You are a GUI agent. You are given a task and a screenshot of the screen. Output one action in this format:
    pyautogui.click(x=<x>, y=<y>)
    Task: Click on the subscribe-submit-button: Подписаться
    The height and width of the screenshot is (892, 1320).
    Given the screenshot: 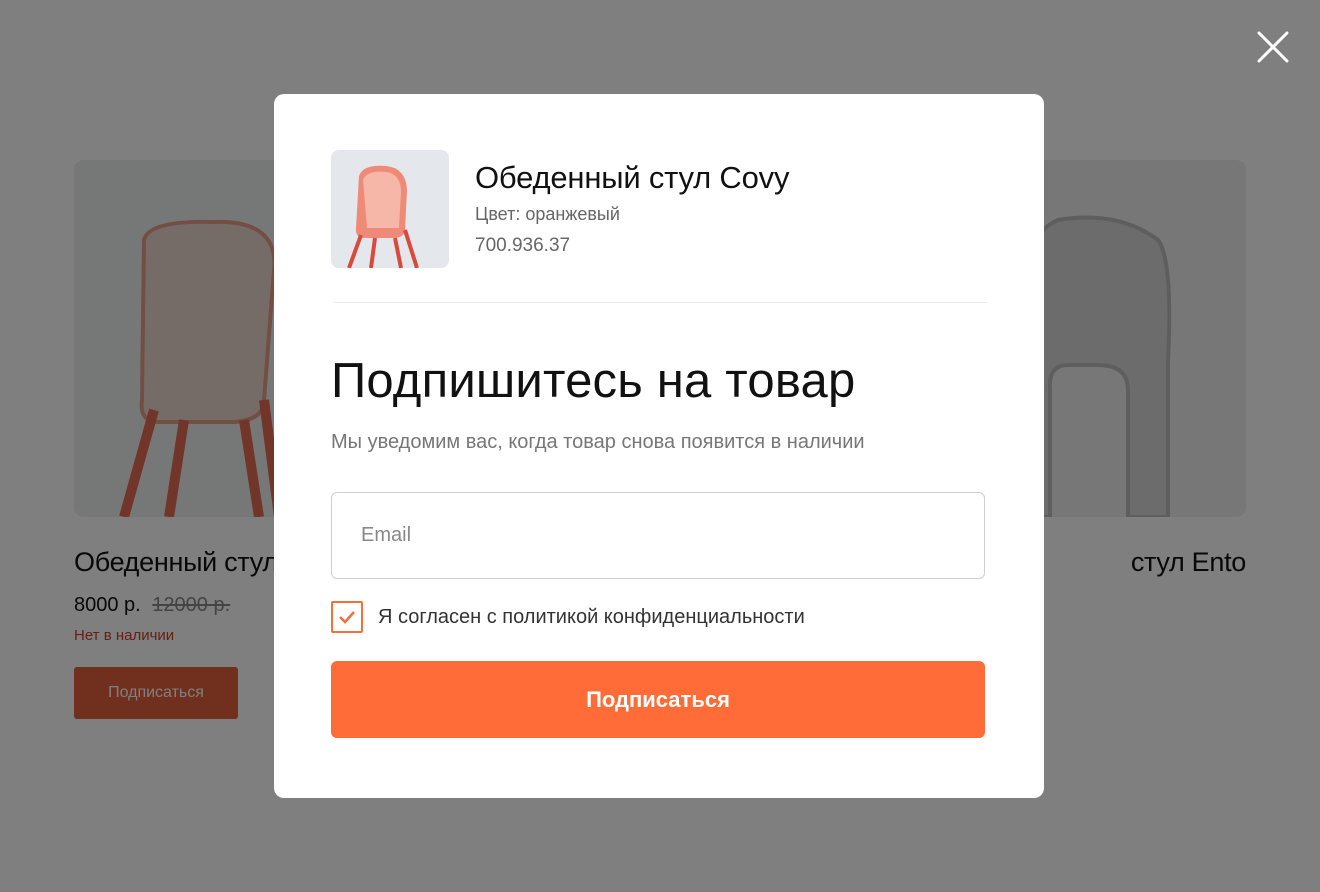 What is the action you would take?
    pyautogui.click(x=658, y=699)
    